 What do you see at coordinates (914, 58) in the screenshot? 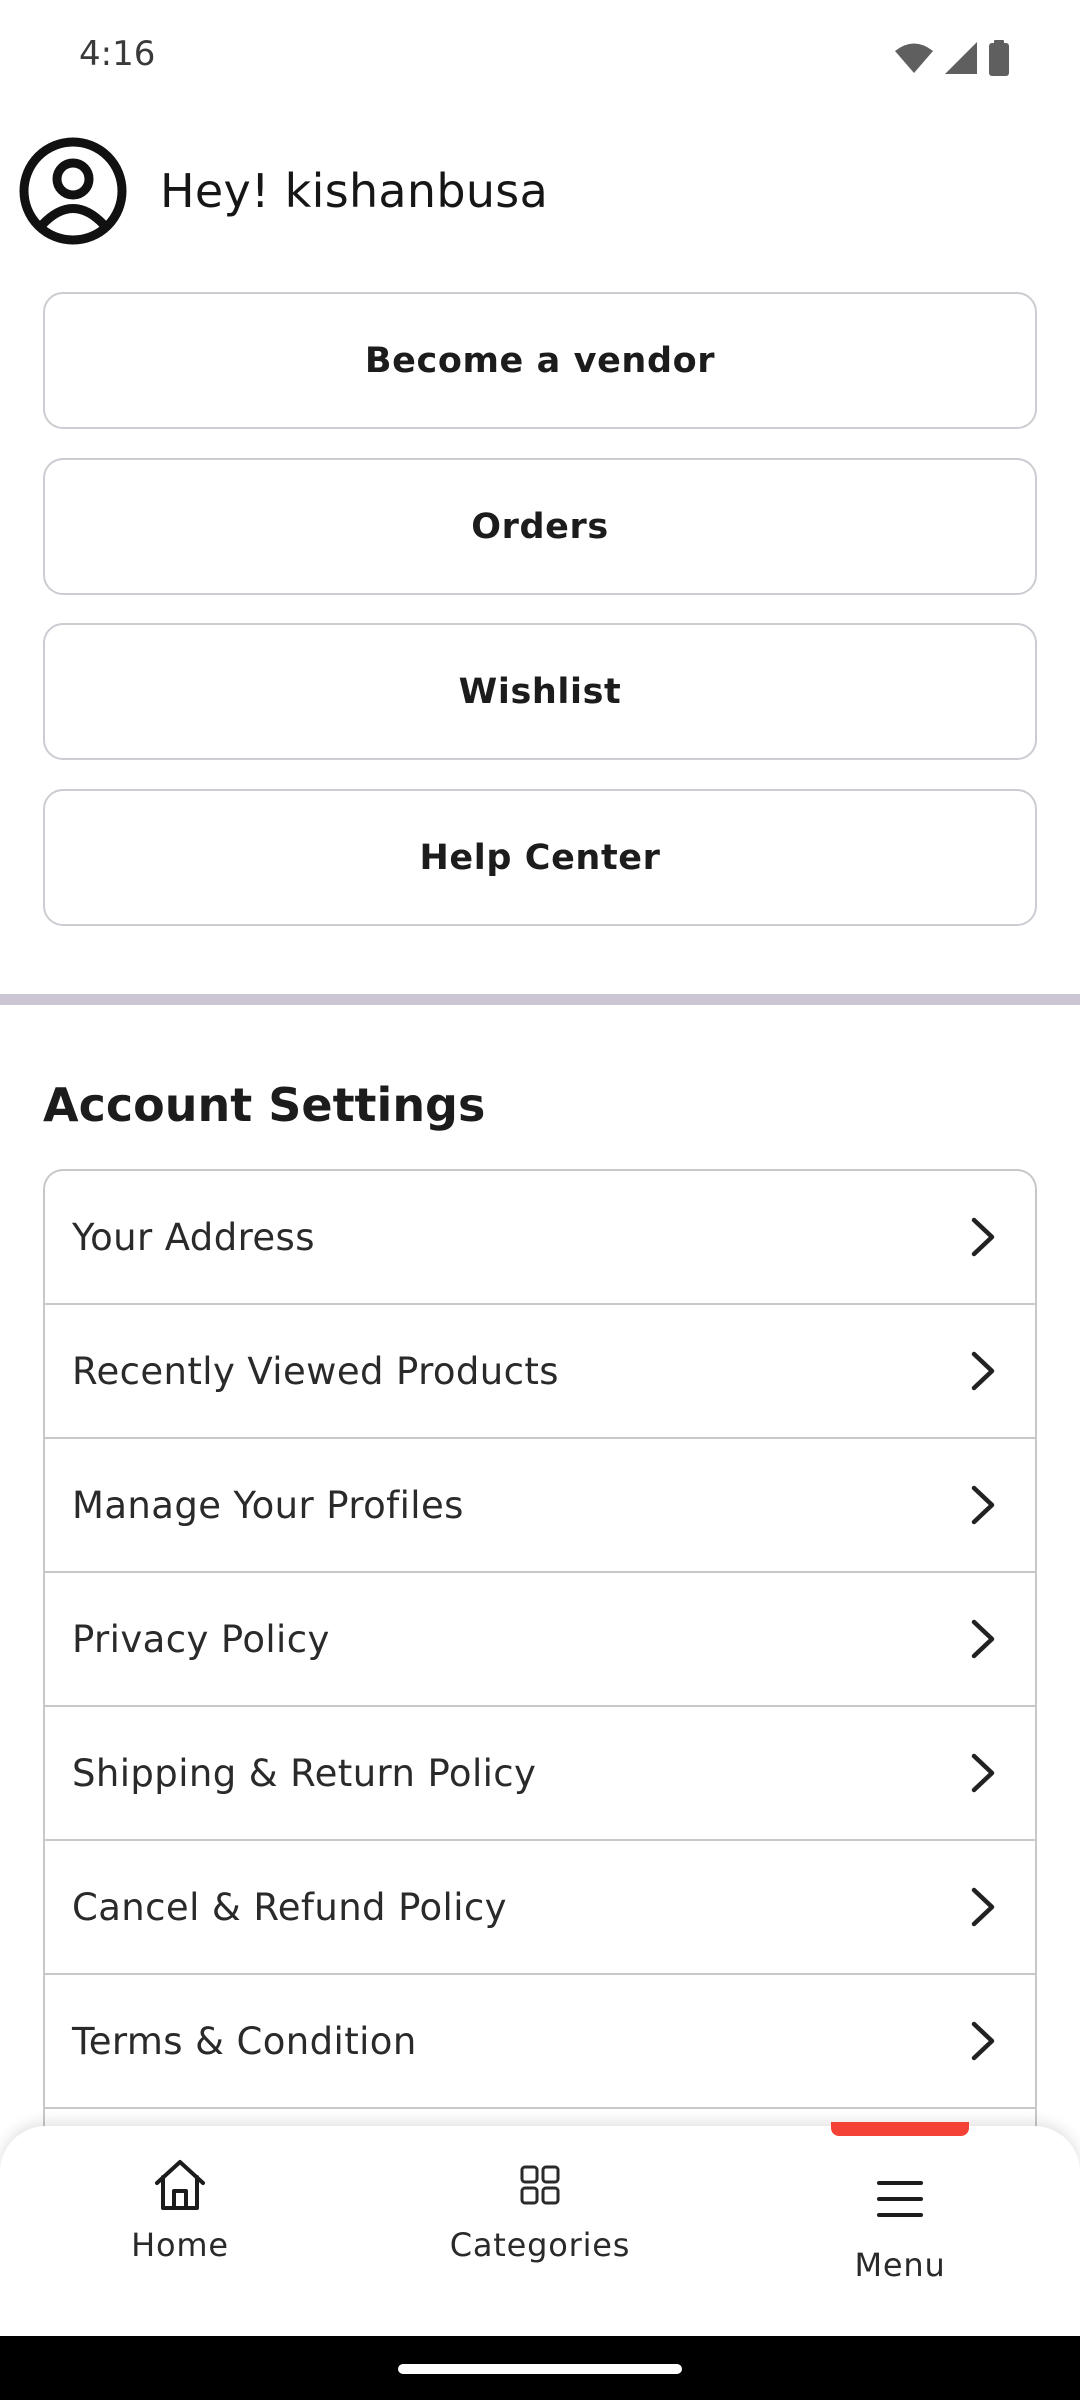
I see `wifi-icon` at bounding box center [914, 58].